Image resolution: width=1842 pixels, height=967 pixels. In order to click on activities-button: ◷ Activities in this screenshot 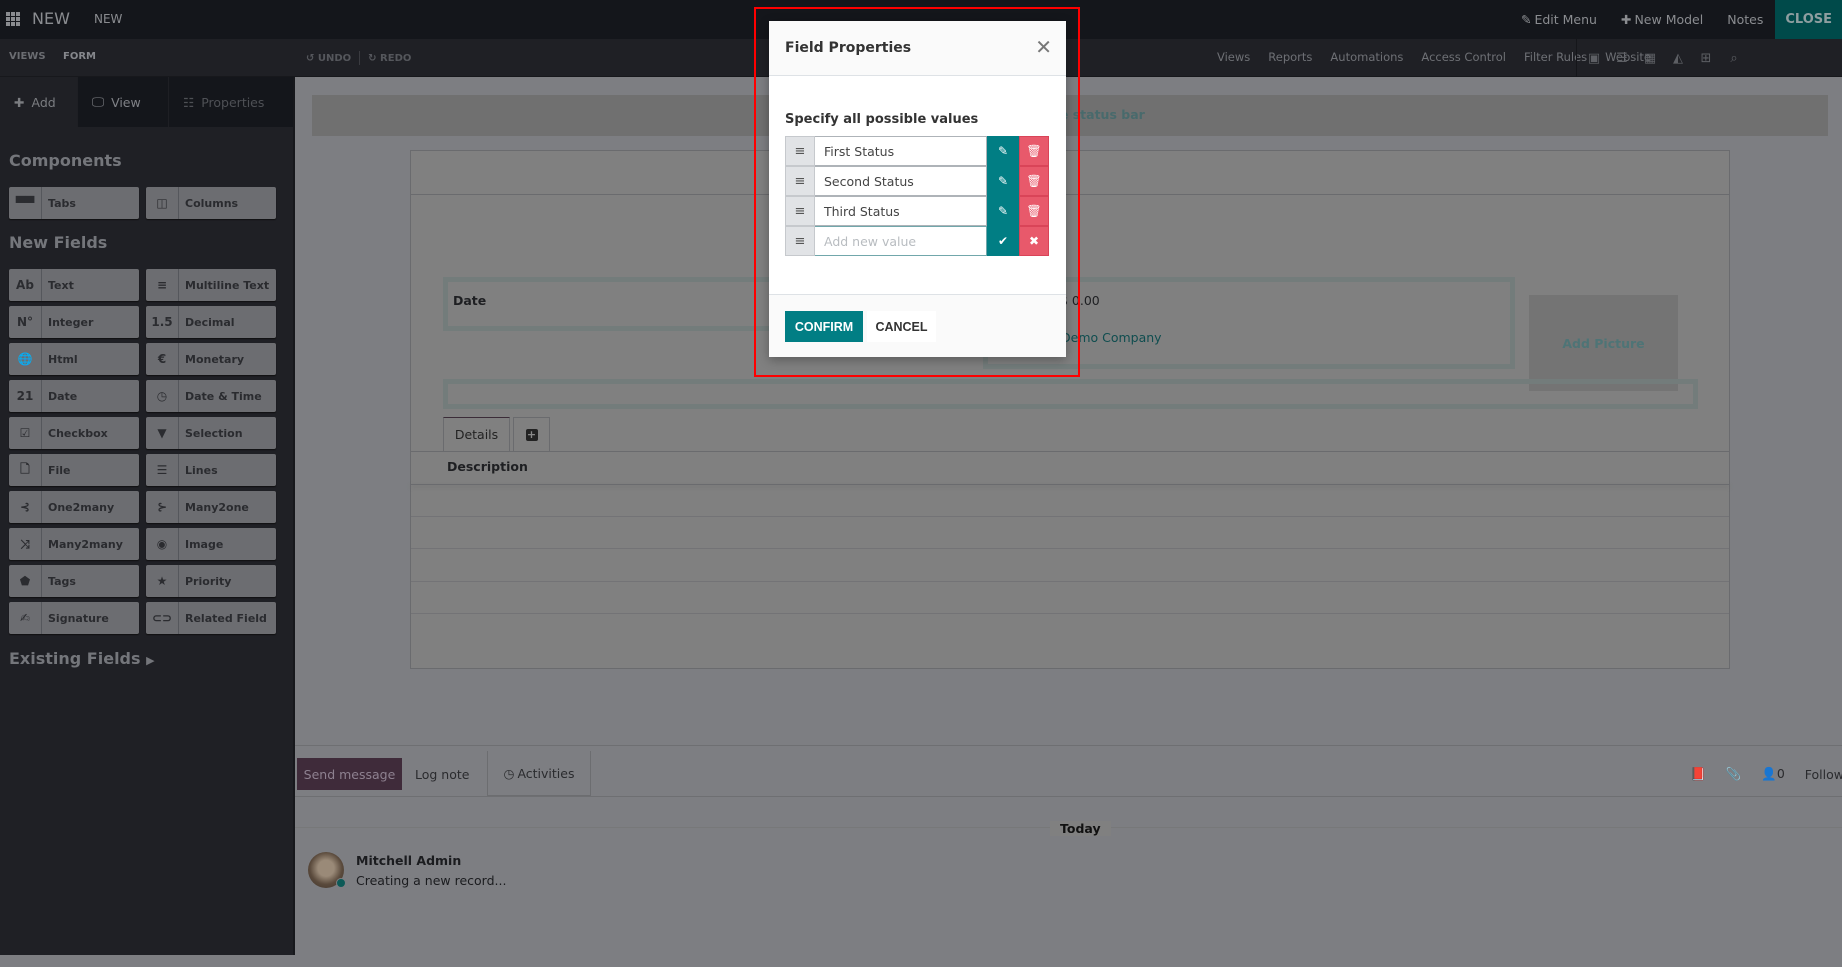, I will do `click(539, 773)`.